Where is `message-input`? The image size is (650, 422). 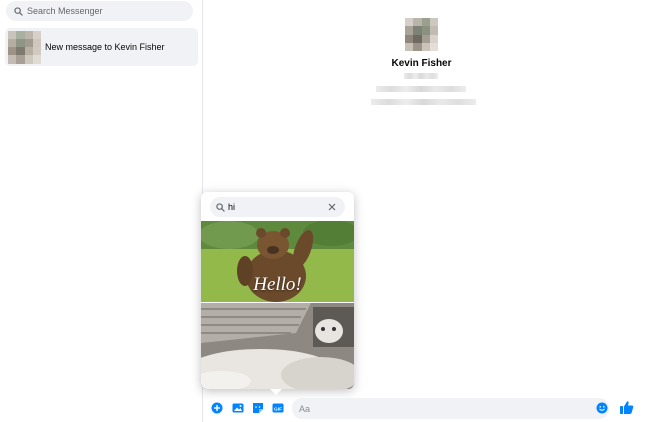
message-input is located at coordinates (450, 408).